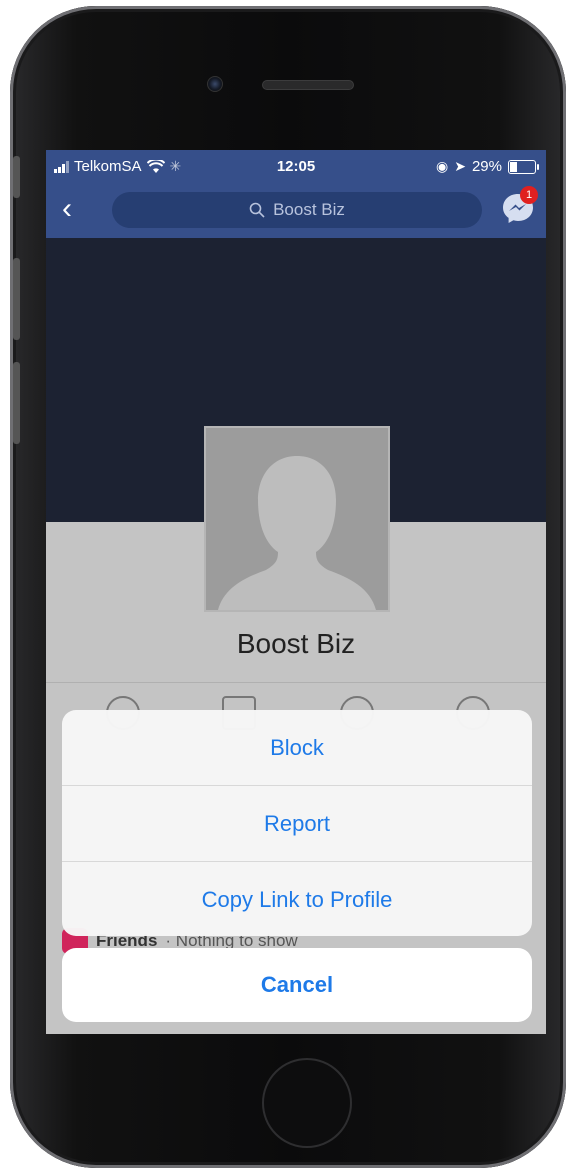 The height and width of the screenshot is (1172, 574). I want to click on profile-name: Boost Biz, so click(296, 643).